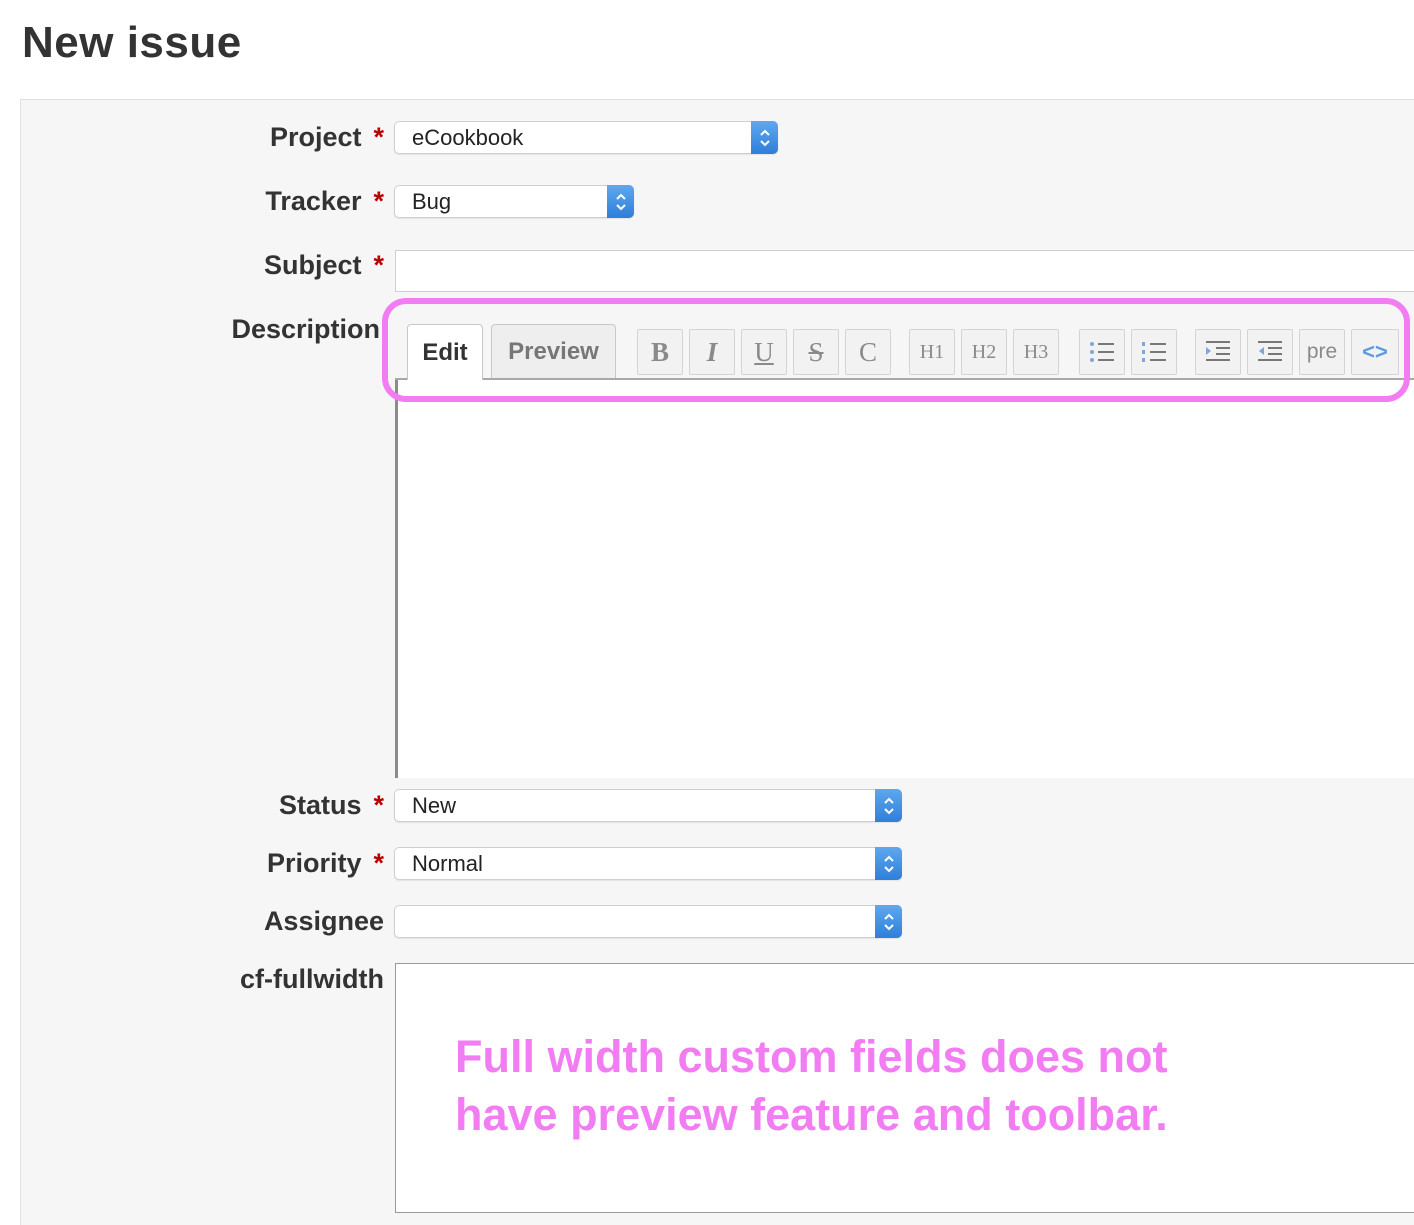  I want to click on outdent-button, so click(1270, 352).